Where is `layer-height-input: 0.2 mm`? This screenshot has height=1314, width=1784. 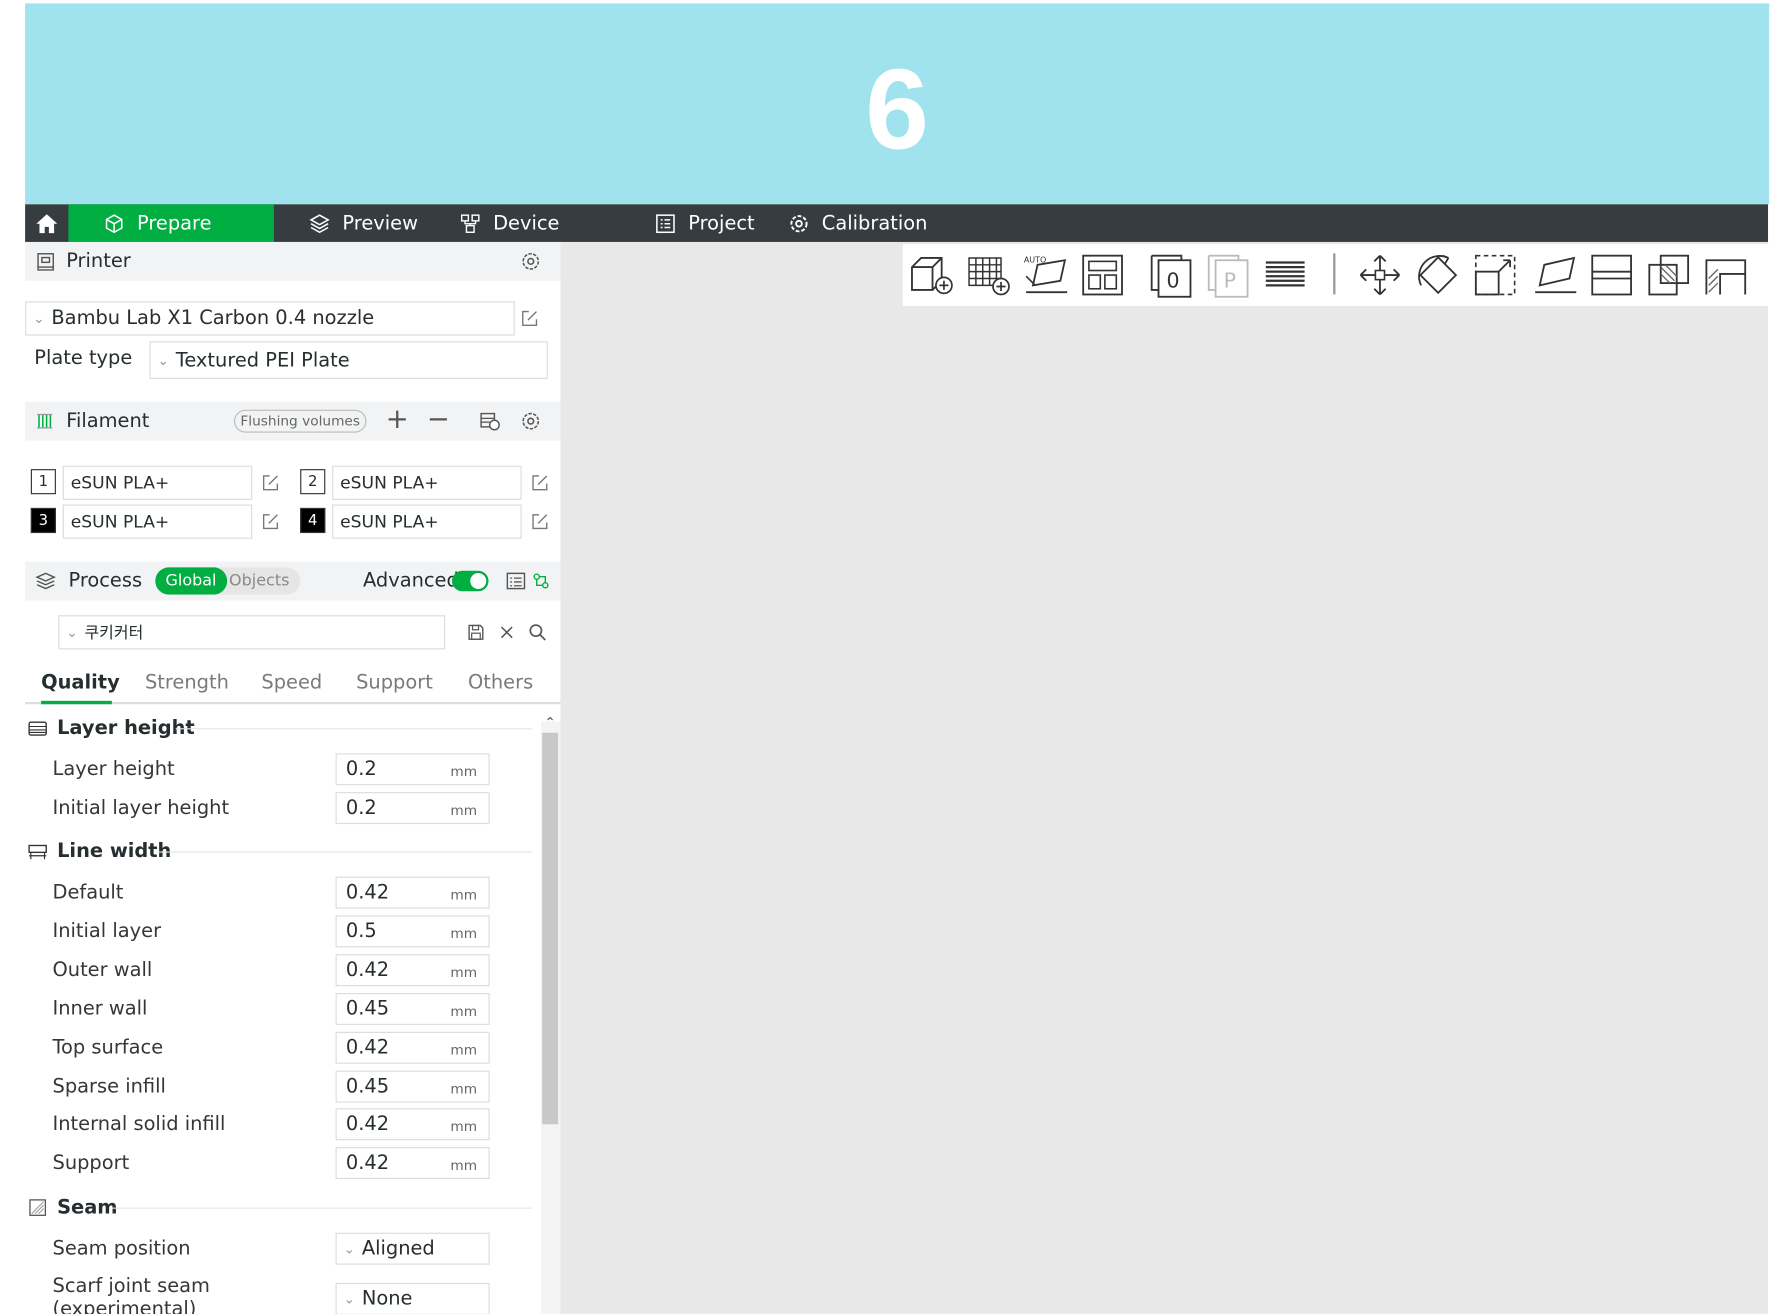 layer-height-input: 0.2 mm is located at coordinates (412, 769).